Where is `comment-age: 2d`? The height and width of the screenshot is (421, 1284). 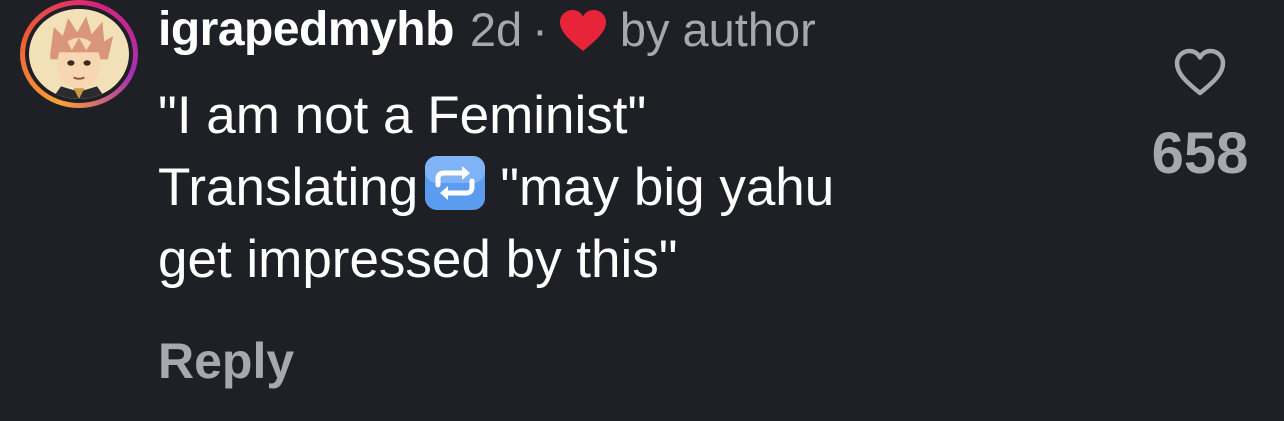
comment-age: 2d is located at coordinates (496, 29).